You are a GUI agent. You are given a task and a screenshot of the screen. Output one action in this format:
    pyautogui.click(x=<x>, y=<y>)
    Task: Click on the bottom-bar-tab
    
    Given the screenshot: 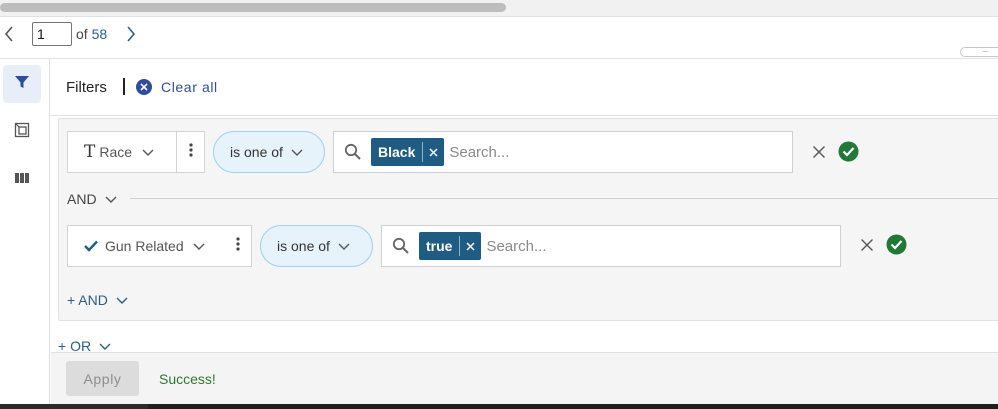 What is the action you would take?
    pyautogui.click(x=74, y=406)
    